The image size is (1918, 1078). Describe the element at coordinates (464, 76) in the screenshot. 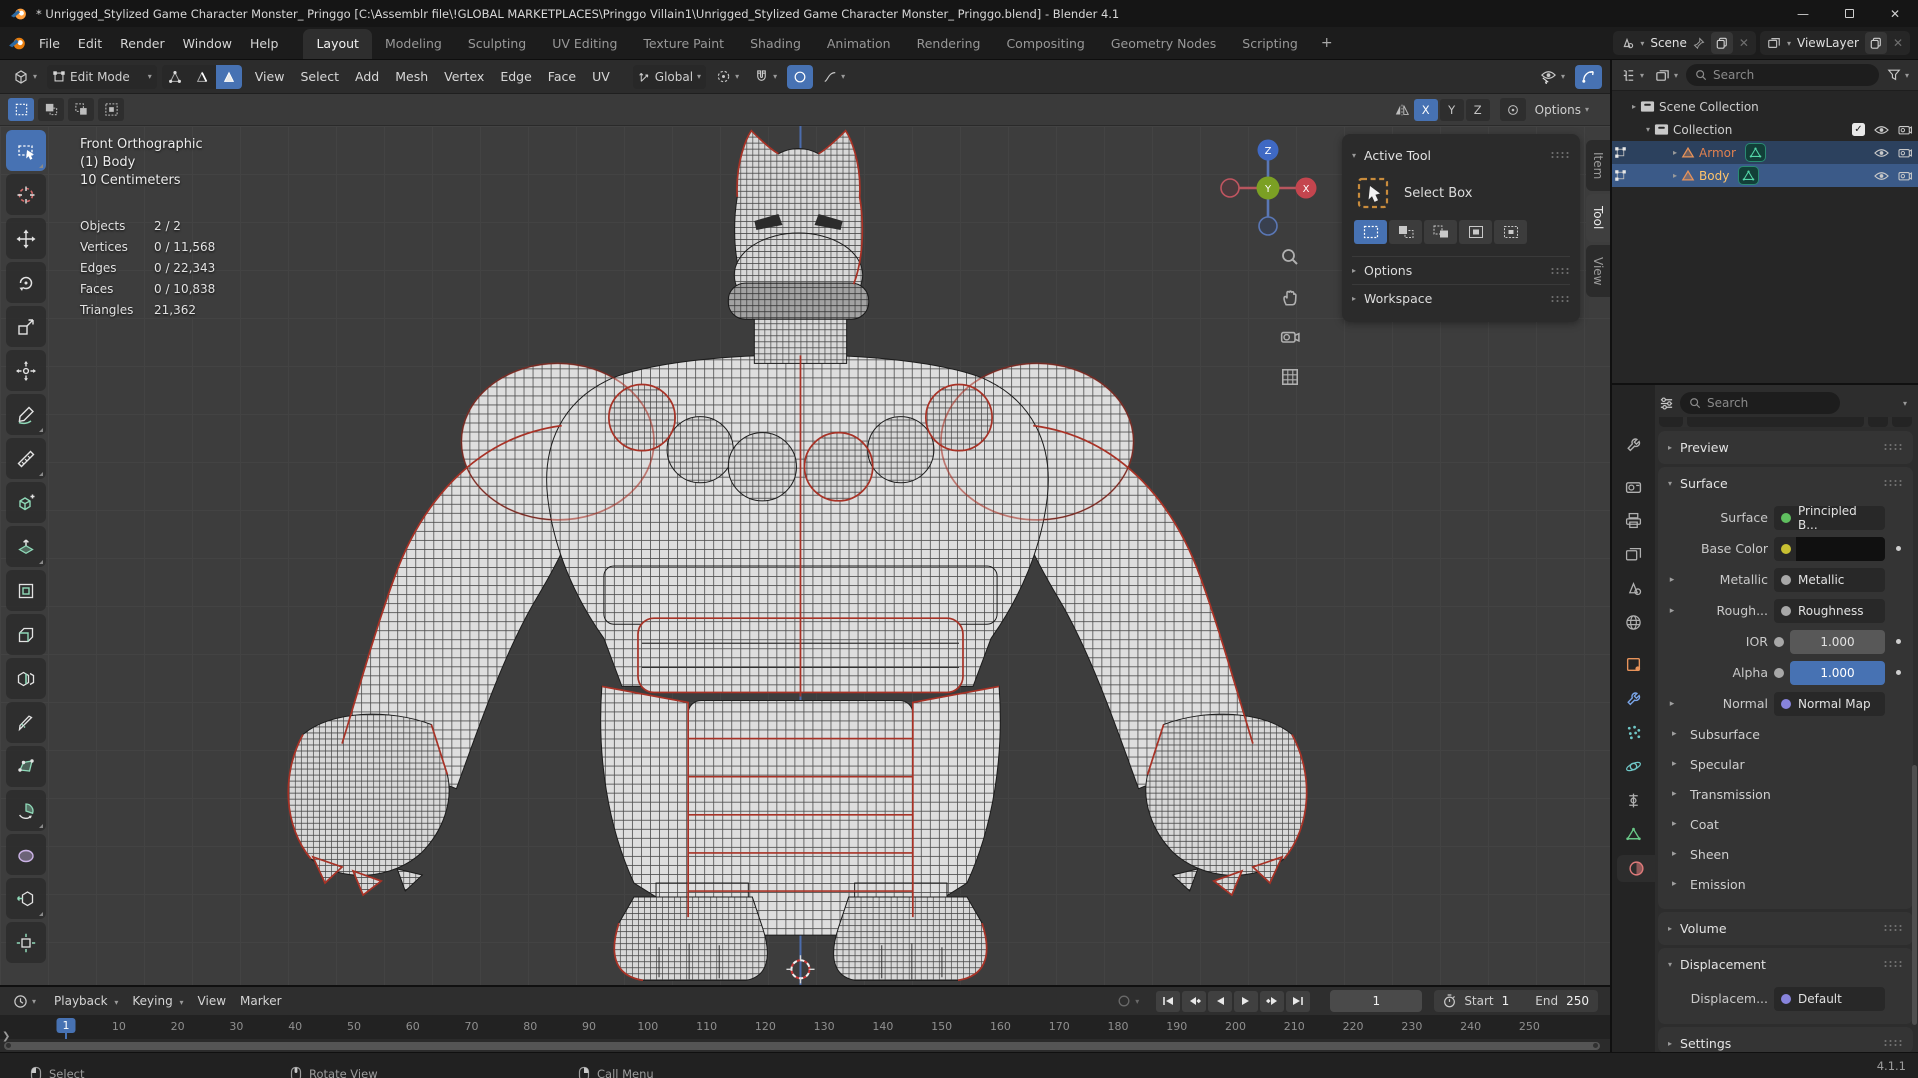

I see `viewport-menu-vertex: Vertex` at that location.